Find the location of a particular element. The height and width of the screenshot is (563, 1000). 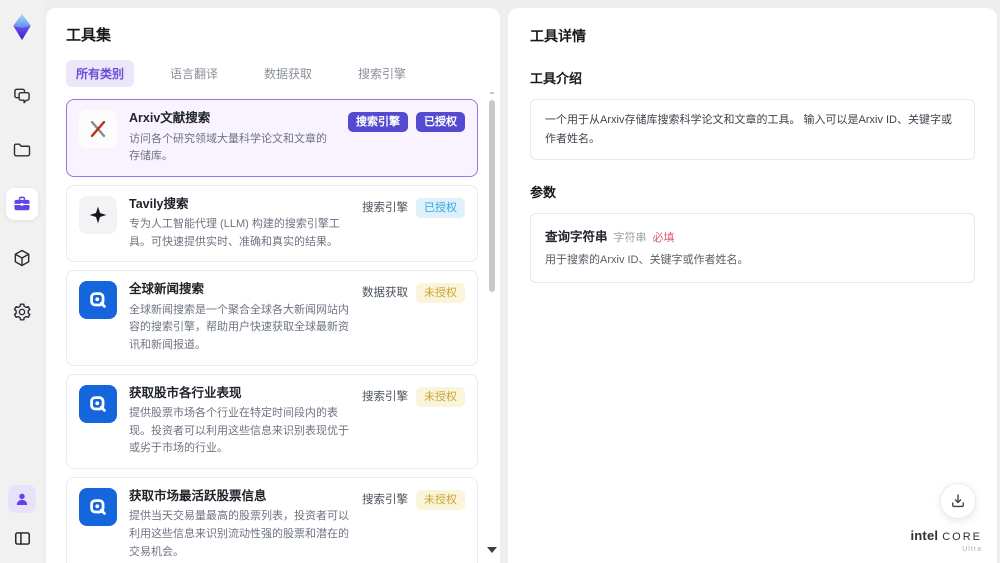

category-tab-label: 搜索引擎 is located at coordinates (382, 74).